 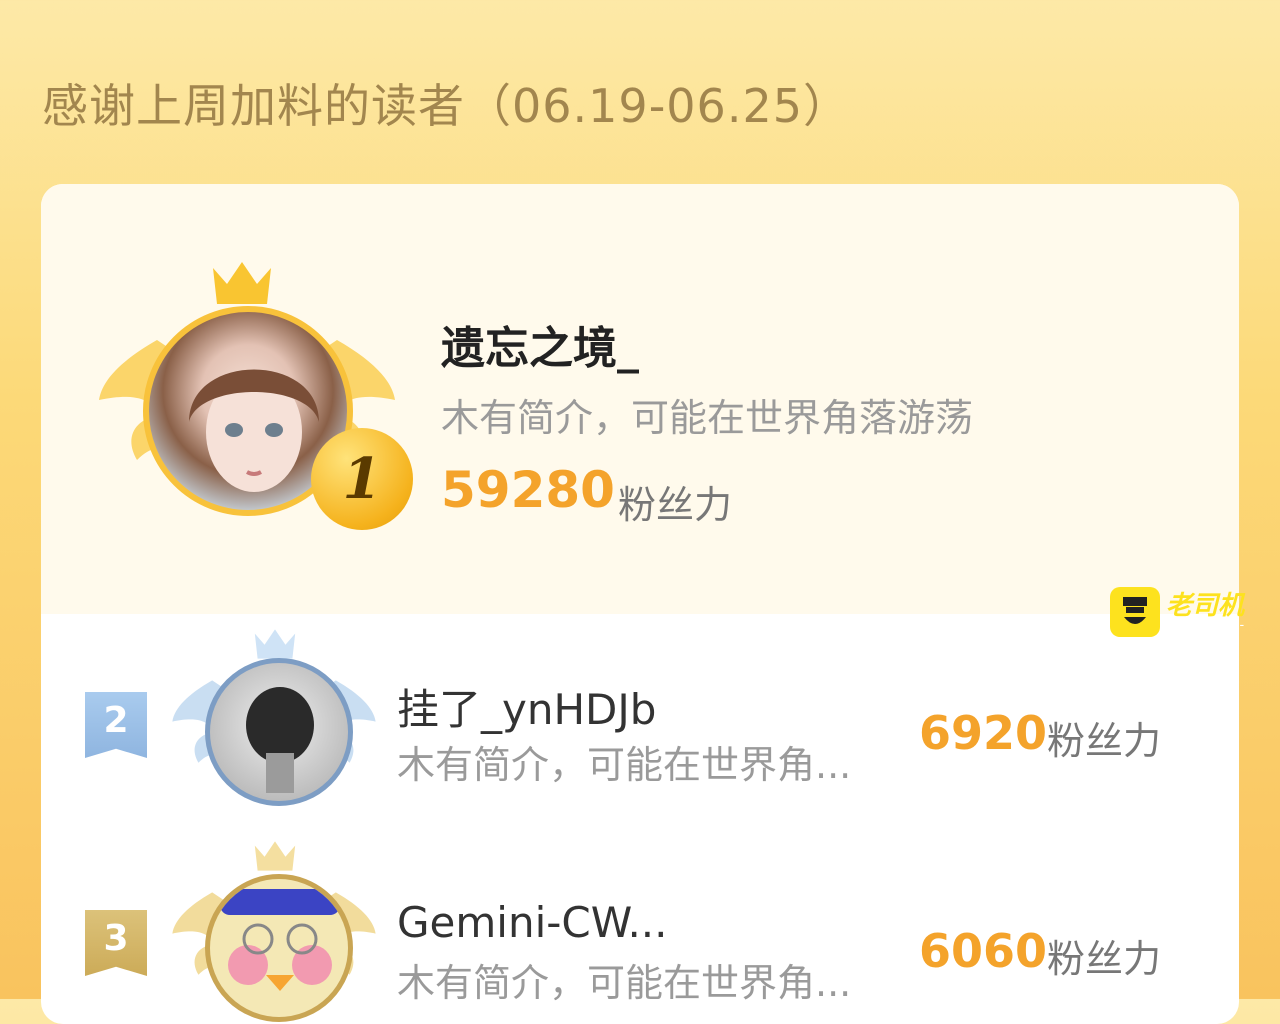 I want to click on top-reader-name: 遗忘之境_, so click(x=540, y=344).